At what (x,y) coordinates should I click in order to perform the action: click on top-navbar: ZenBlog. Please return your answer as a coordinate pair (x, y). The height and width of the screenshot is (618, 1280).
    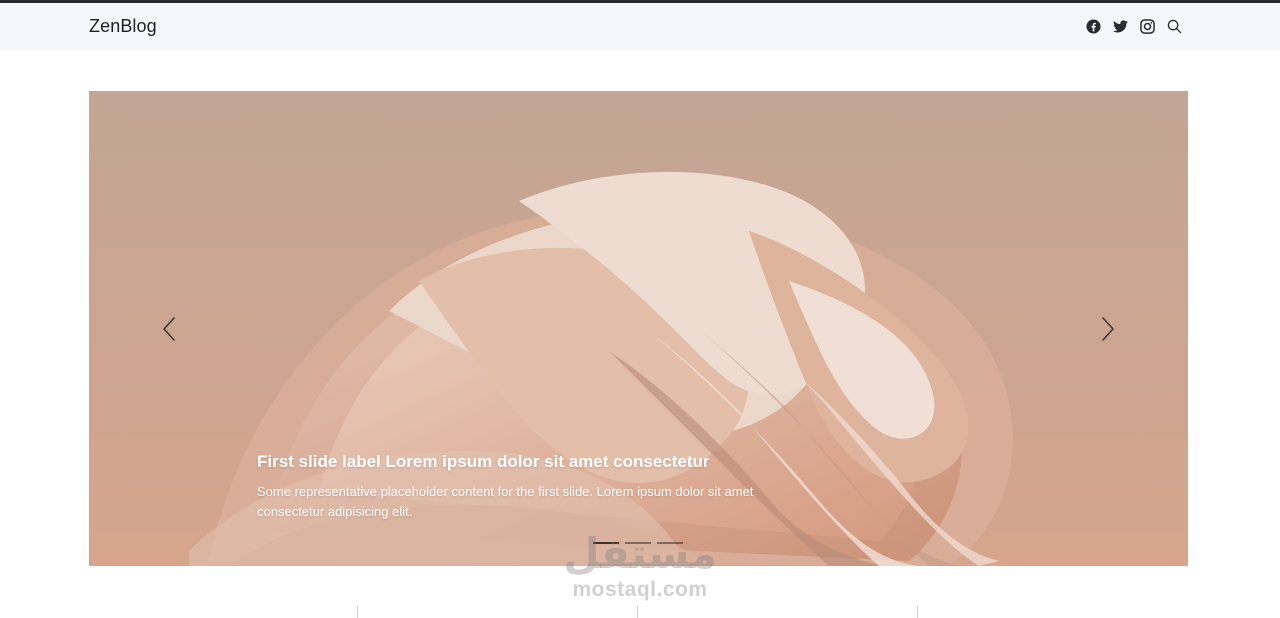
    Looking at the image, I should click on (640, 26).